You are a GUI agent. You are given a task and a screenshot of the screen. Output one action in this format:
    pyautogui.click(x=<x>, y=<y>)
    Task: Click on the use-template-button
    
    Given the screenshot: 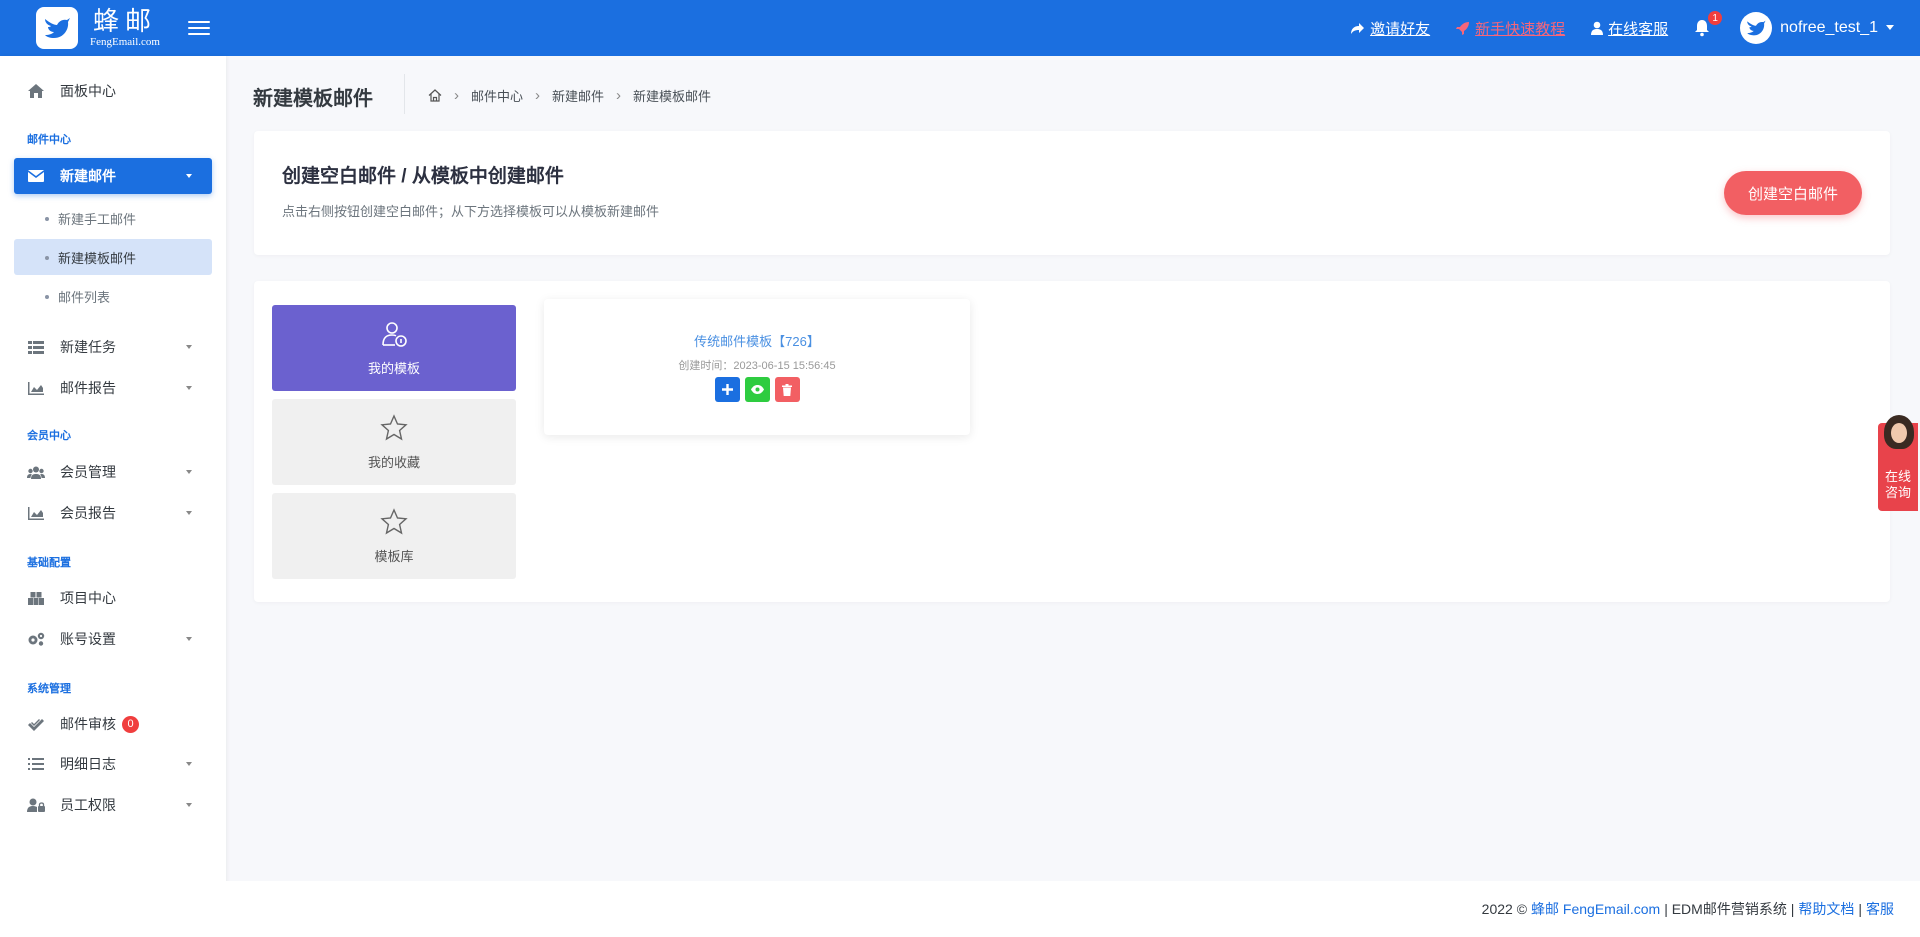 What is the action you would take?
    pyautogui.click(x=727, y=389)
    